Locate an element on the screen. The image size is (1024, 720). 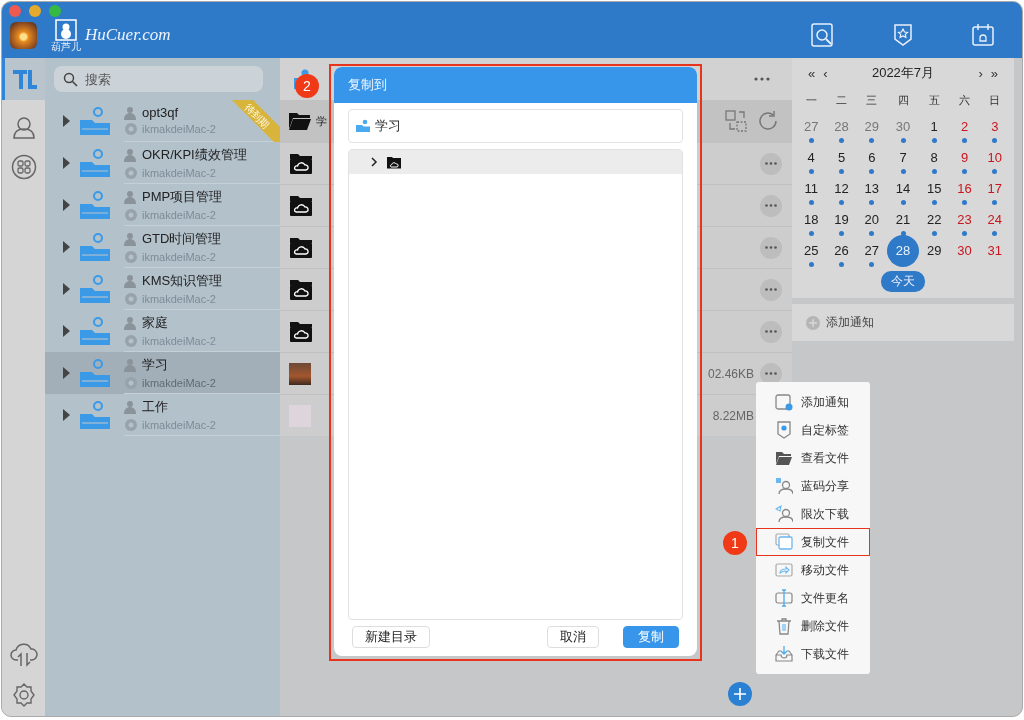
calendar-day: 29 is located at coordinates (934, 251).